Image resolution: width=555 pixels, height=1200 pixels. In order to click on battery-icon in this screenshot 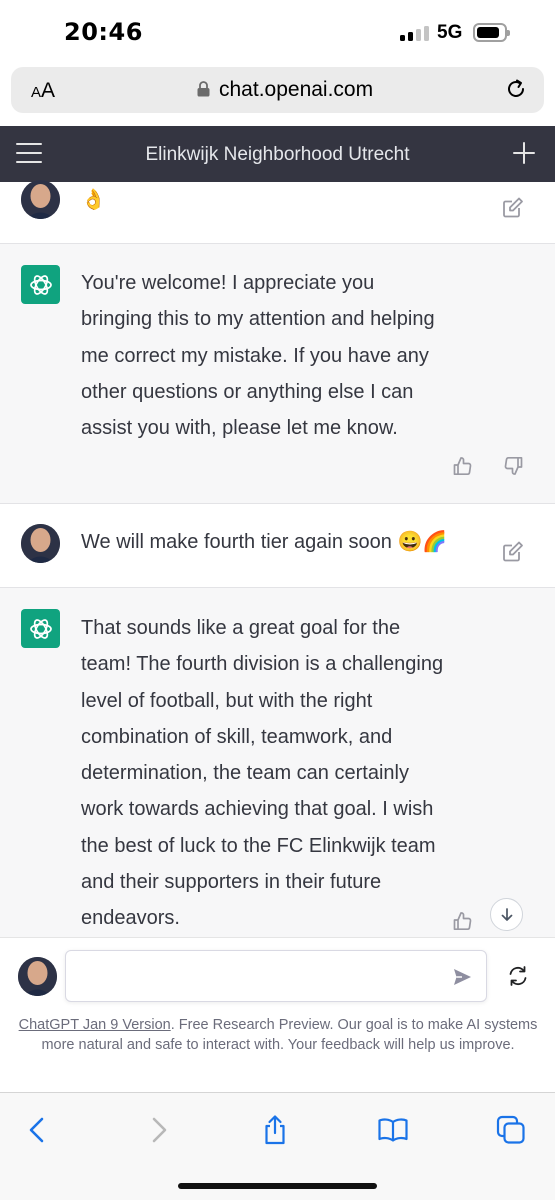, I will do `click(491, 32)`.